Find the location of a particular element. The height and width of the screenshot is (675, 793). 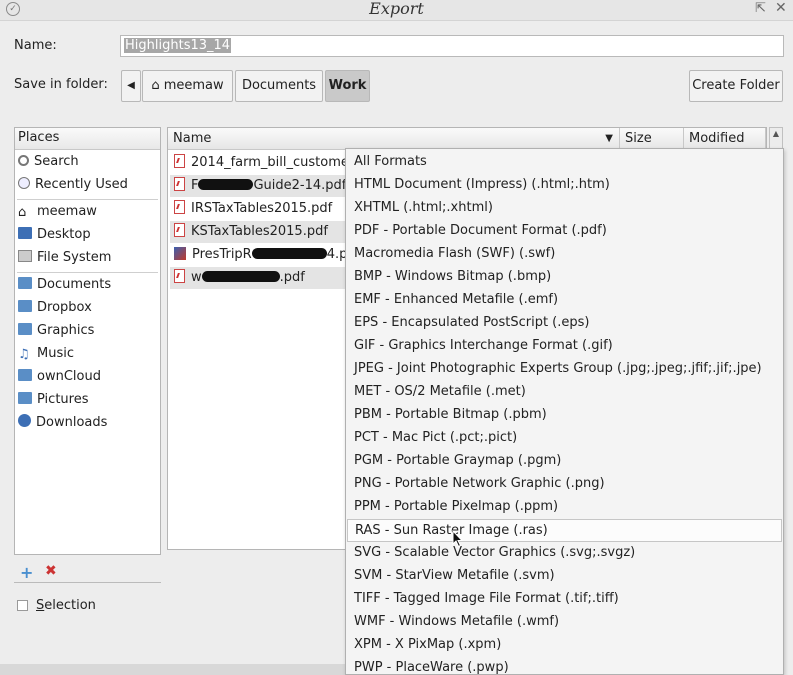

divider is located at coordinates (87, 582).